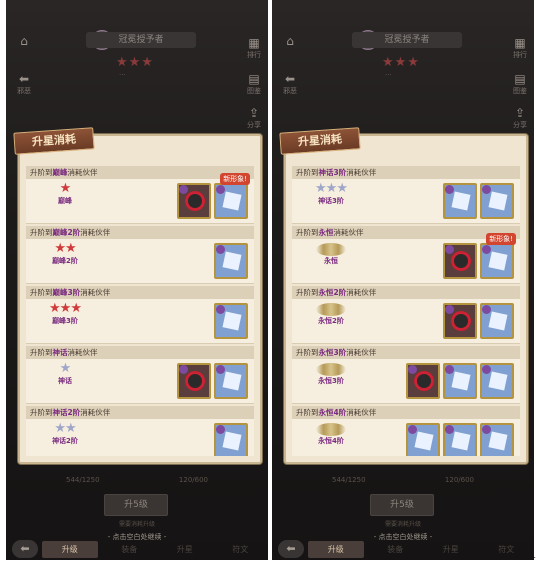 The height and width of the screenshot is (568, 536). I want to click on rank-display: ★ 神话, so click(65, 373).